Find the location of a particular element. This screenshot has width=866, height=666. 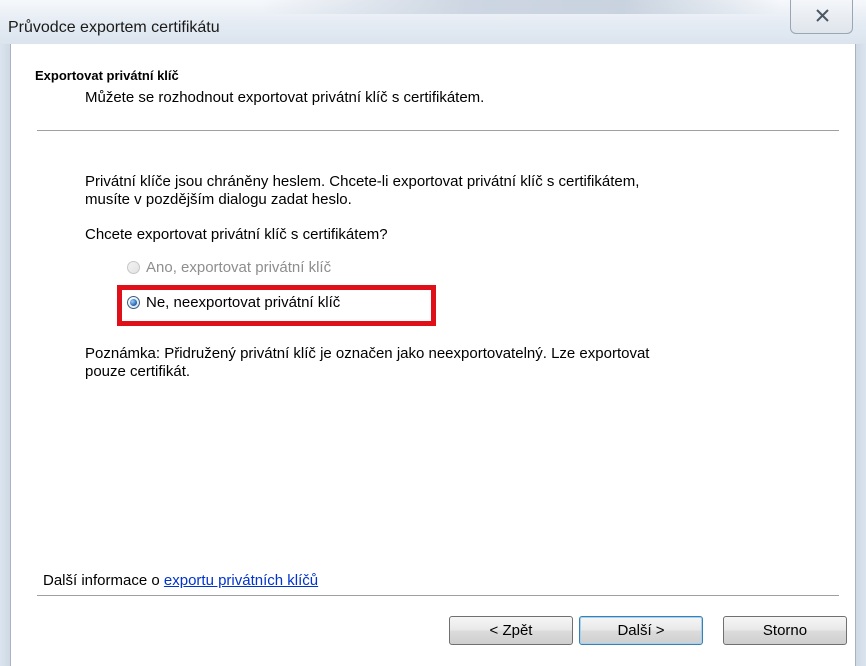

window-title: Průvodce exportem certifikátu is located at coordinates (114, 27).